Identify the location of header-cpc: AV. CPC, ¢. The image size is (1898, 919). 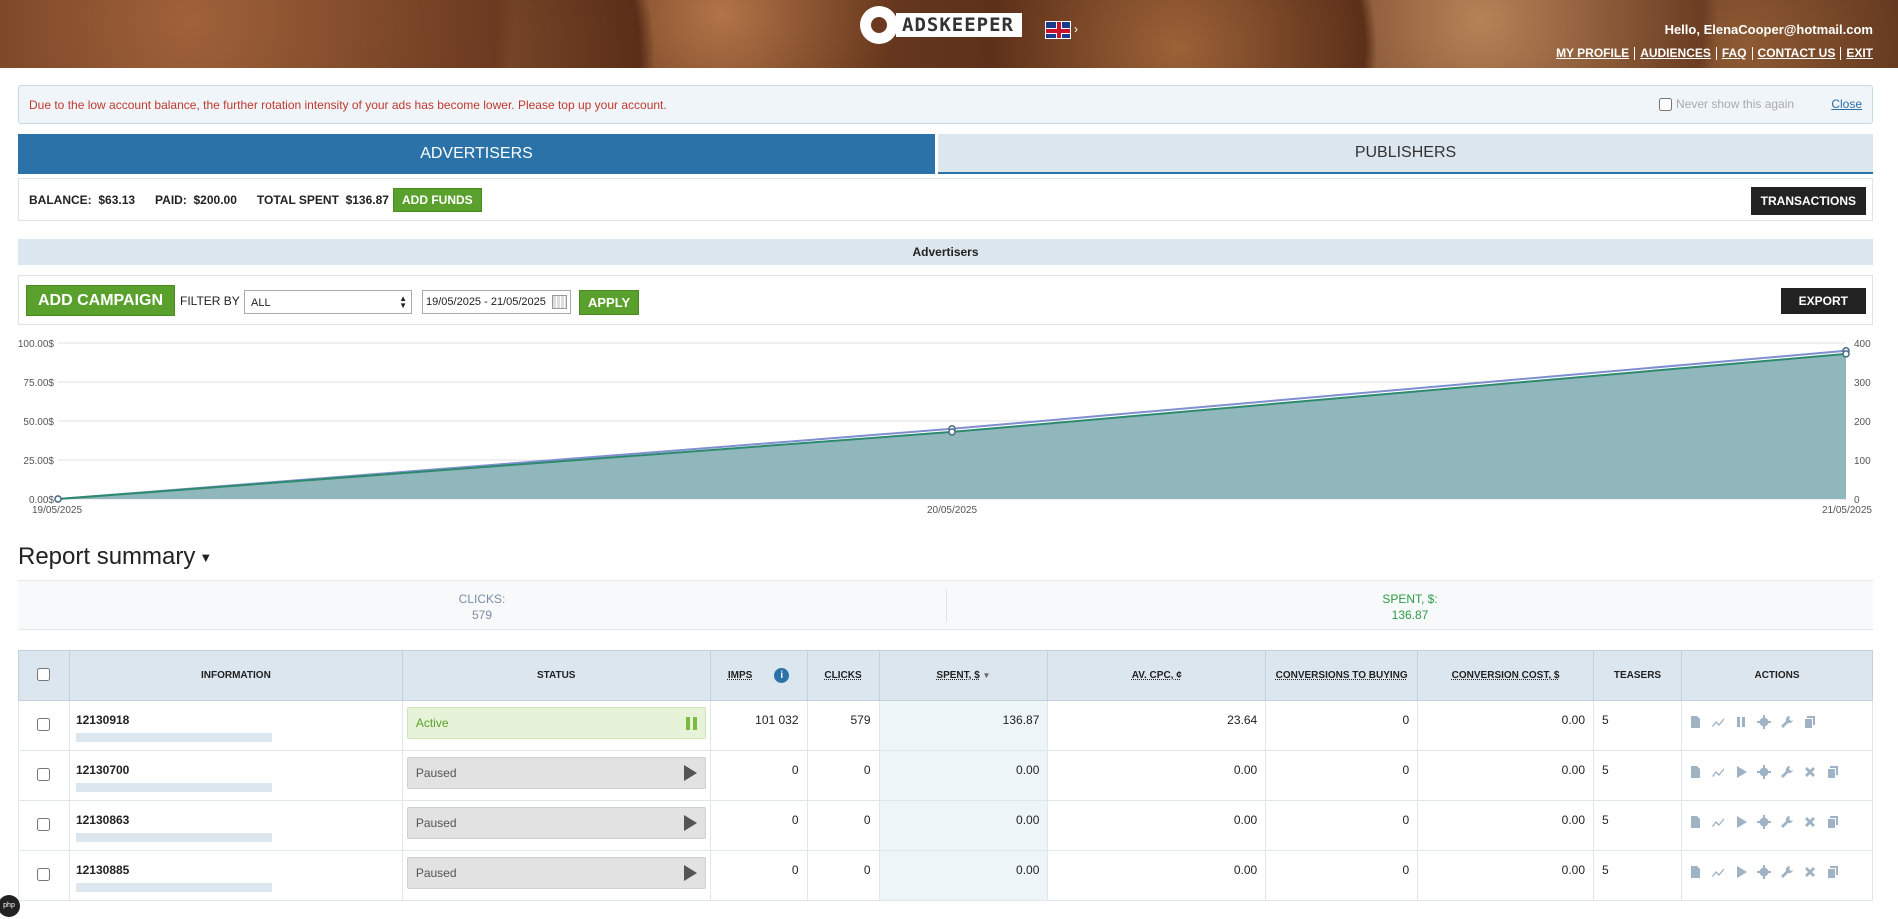
(1157, 675).